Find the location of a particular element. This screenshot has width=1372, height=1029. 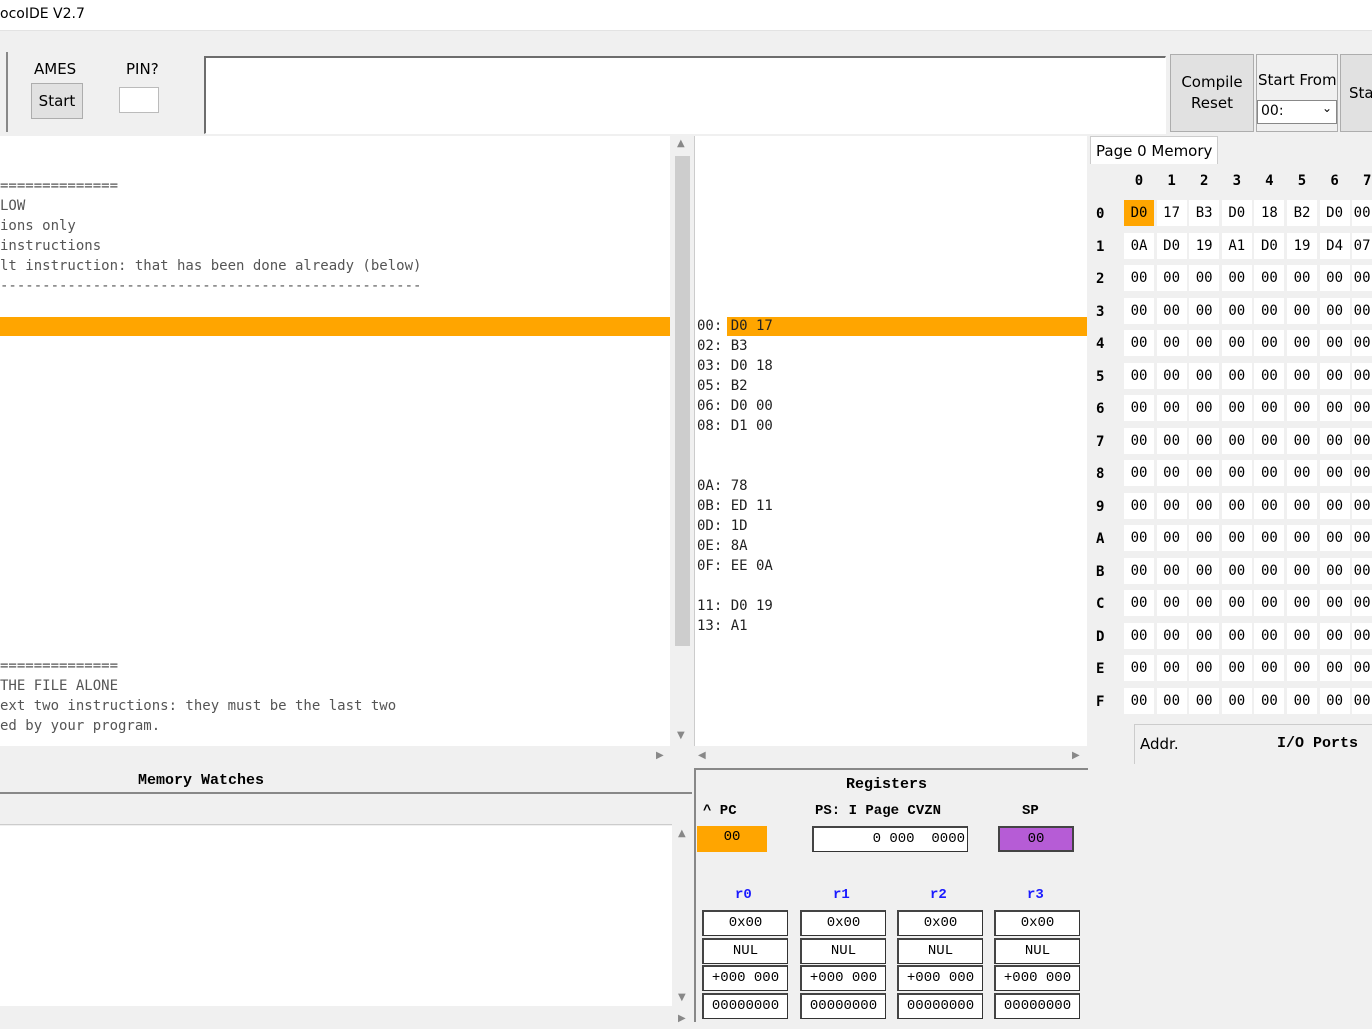

register-r3-char: NUL is located at coordinates (1037, 950).